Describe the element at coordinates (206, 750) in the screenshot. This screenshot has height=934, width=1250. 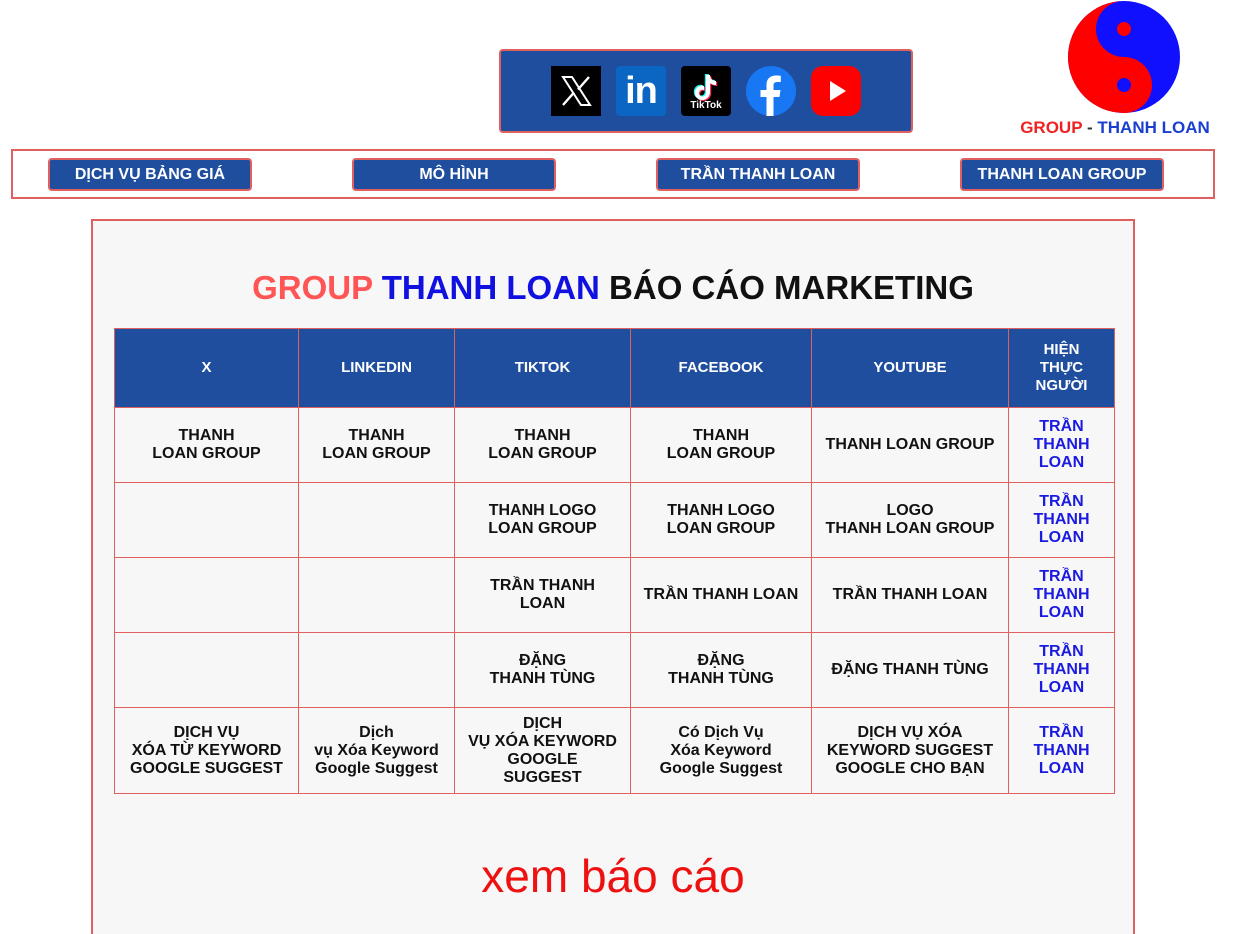
I see `table-cell: DỊCH VỤ XÓA TỪ KEYWORD GOOGLE SUGGEST` at that location.